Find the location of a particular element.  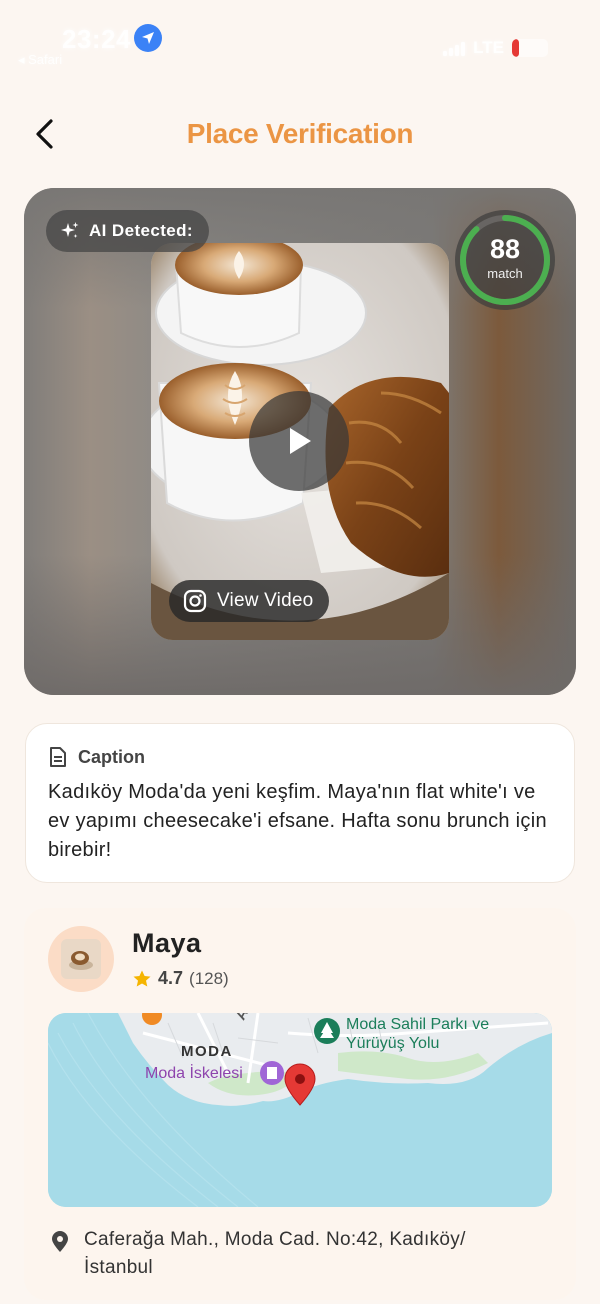

play-icon is located at coordinates (300, 441).